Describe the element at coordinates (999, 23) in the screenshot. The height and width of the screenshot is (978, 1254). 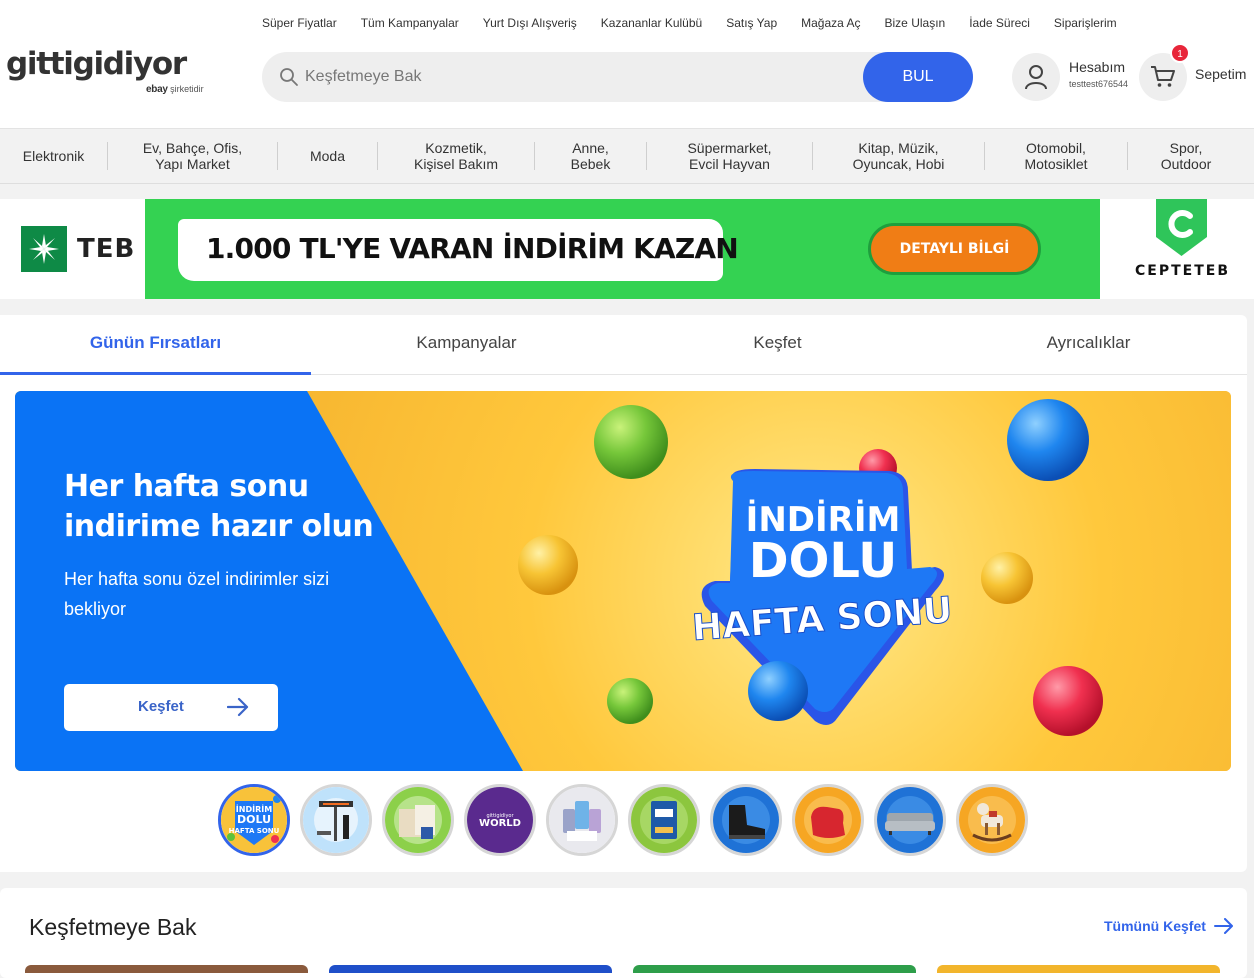
I see `top-link-iade: İade Süreci` at that location.